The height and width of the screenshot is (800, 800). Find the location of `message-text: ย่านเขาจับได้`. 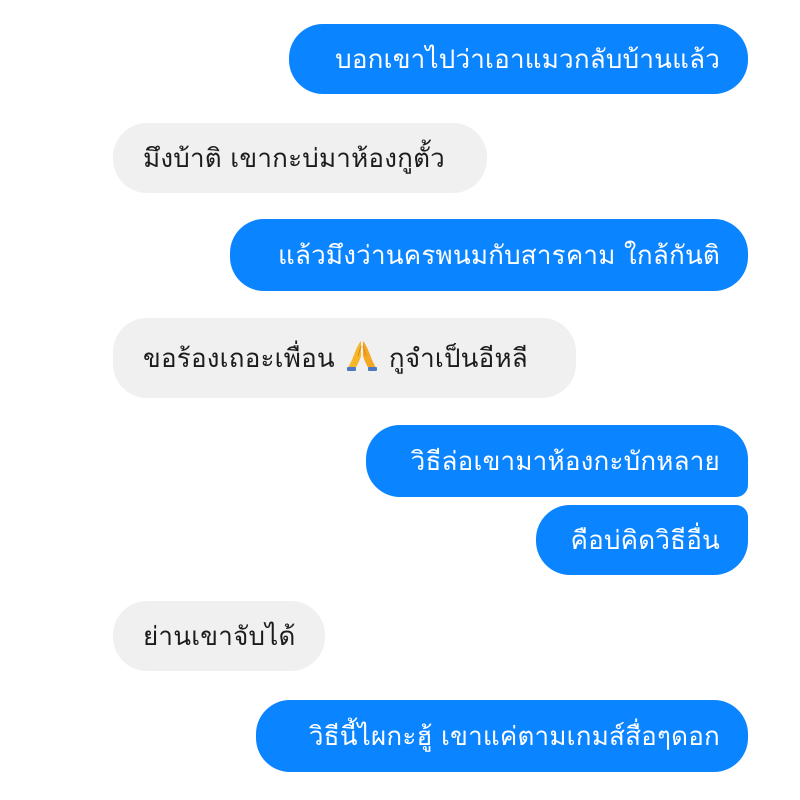

message-text: ย่านเขาจับได้ is located at coordinates (219, 636).